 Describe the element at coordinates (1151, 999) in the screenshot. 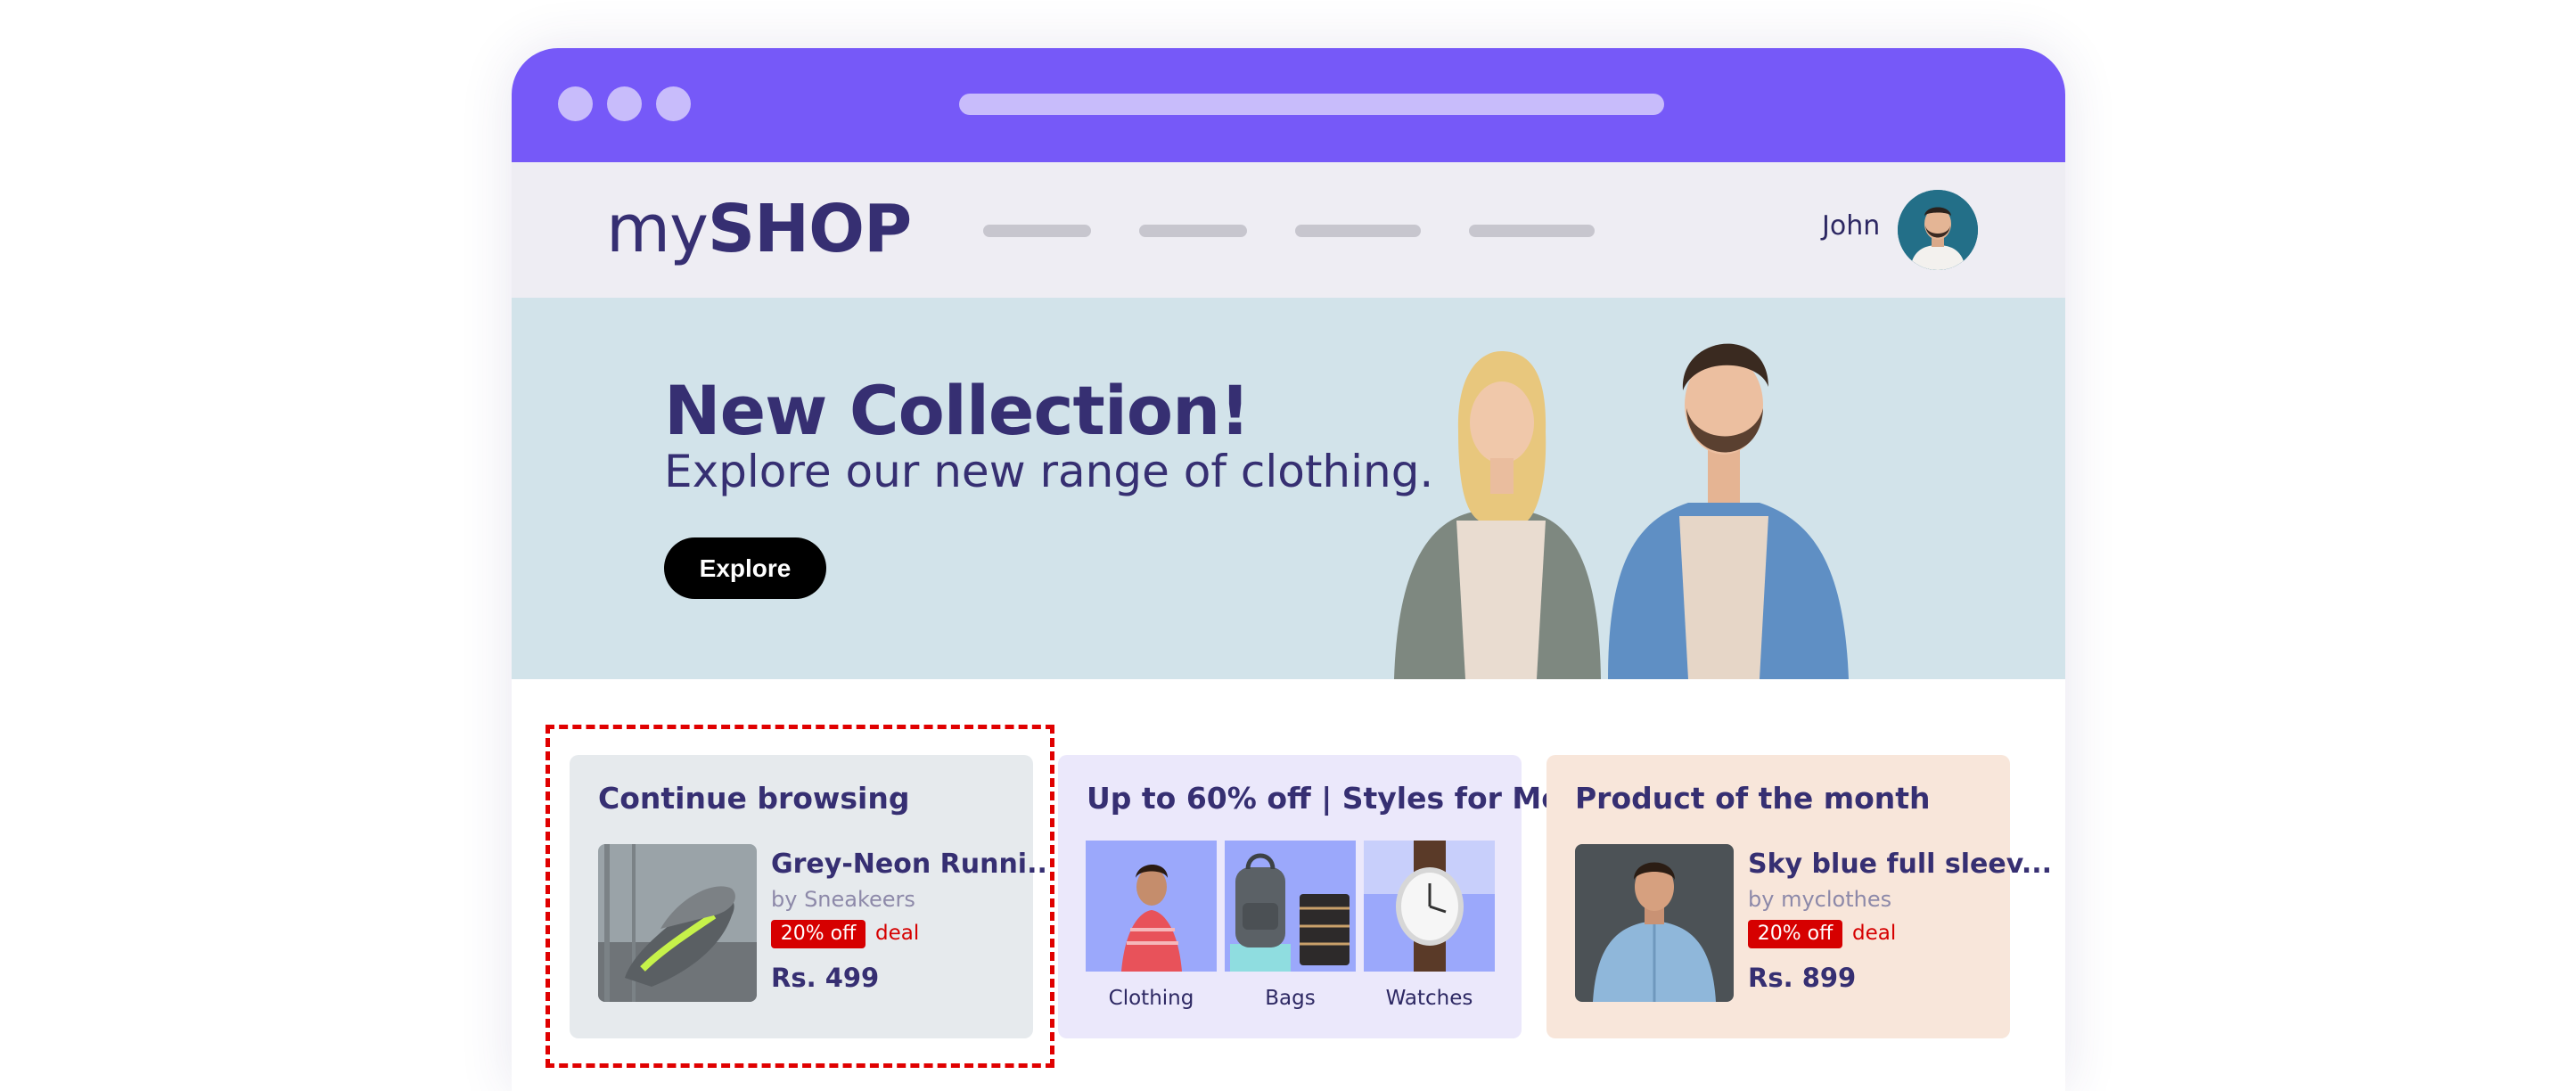

I see `tile-label-clothing: Clothing` at that location.